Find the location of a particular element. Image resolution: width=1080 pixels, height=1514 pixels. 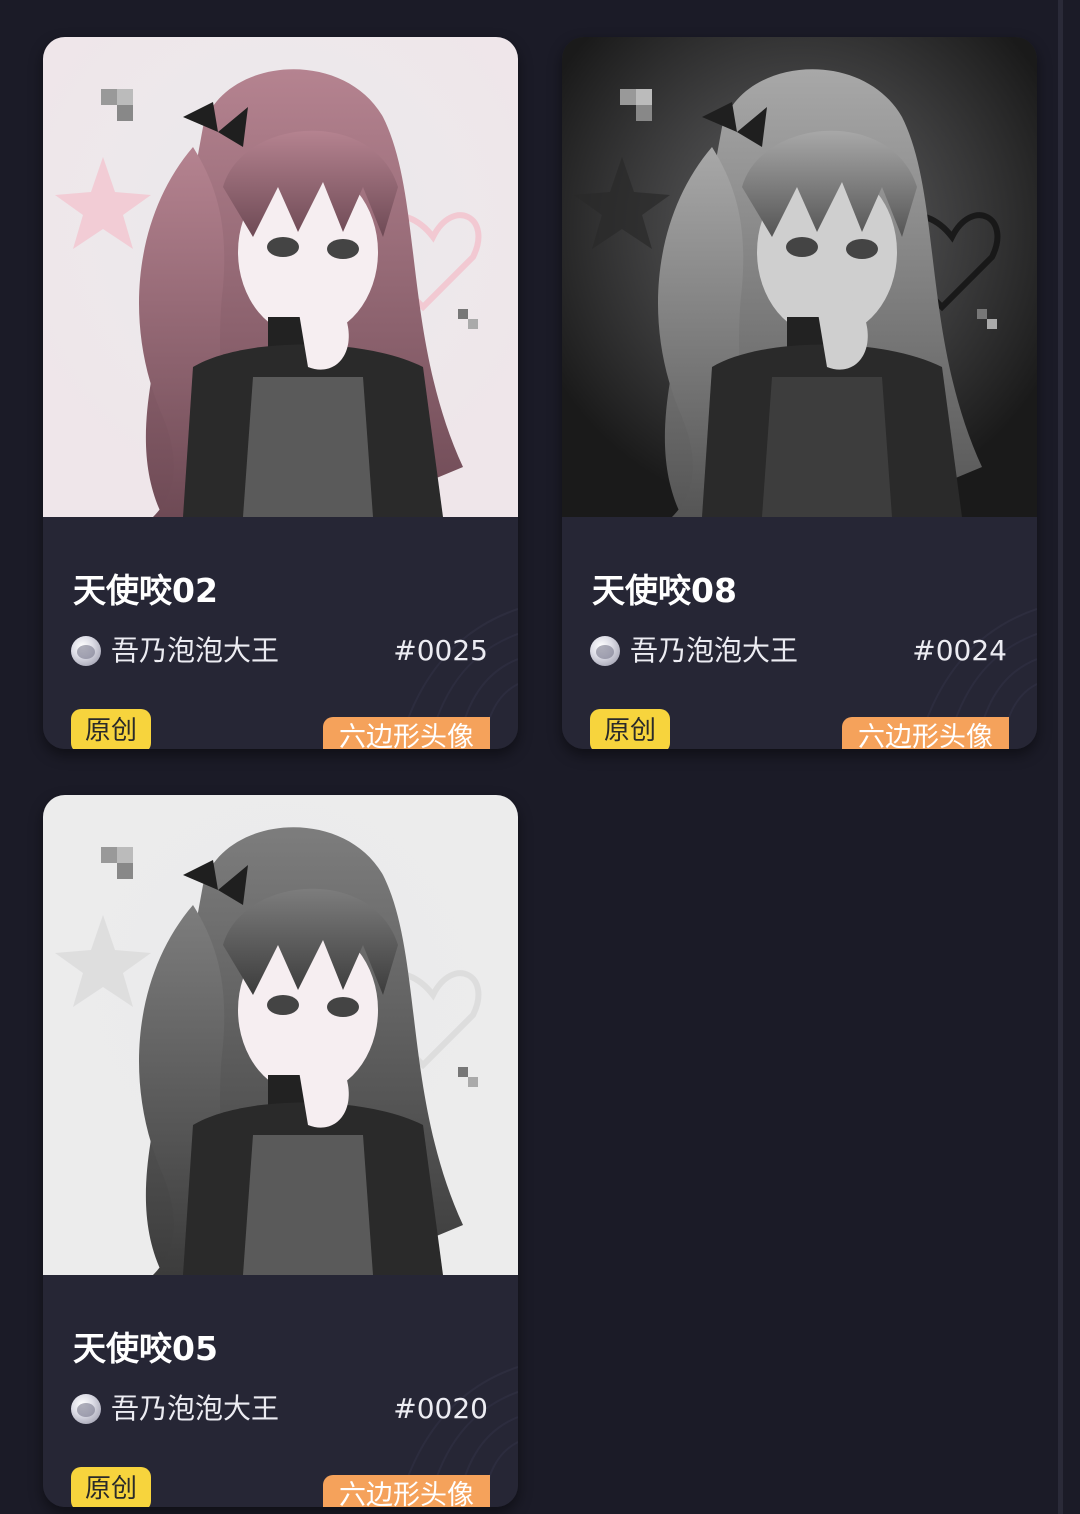

card-title: 天使咬02 is located at coordinates (145, 590).